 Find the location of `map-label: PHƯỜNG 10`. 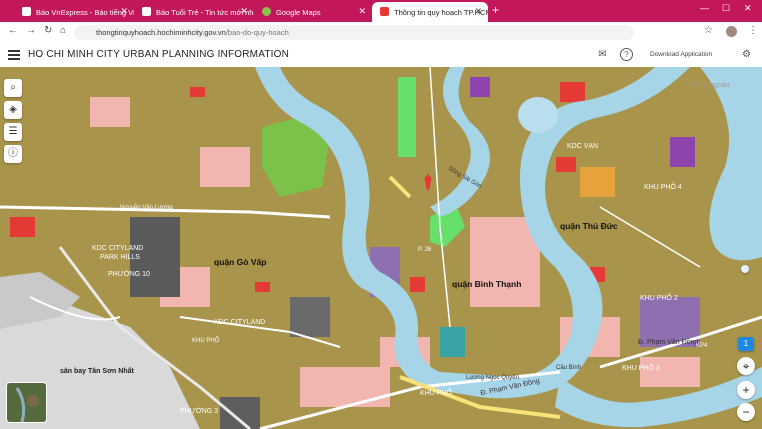

map-label: PHƯỜNG 10 is located at coordinates (129, 274).